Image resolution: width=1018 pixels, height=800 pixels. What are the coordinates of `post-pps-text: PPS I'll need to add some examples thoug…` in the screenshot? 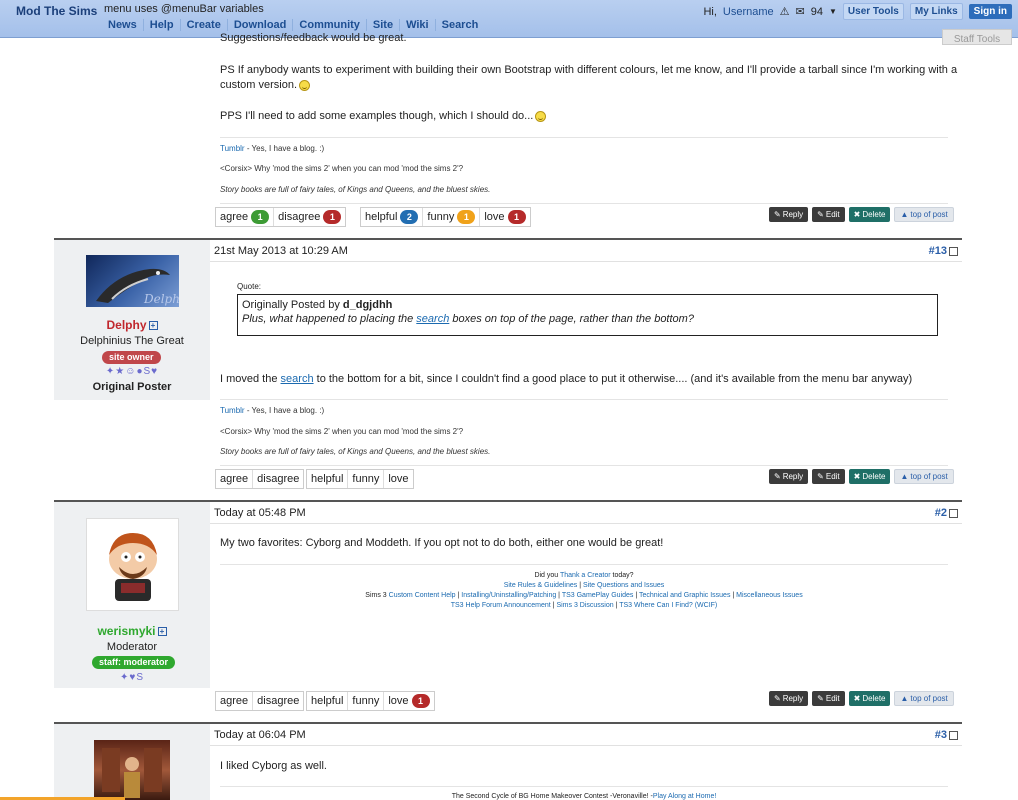 It's located at (377, 116).